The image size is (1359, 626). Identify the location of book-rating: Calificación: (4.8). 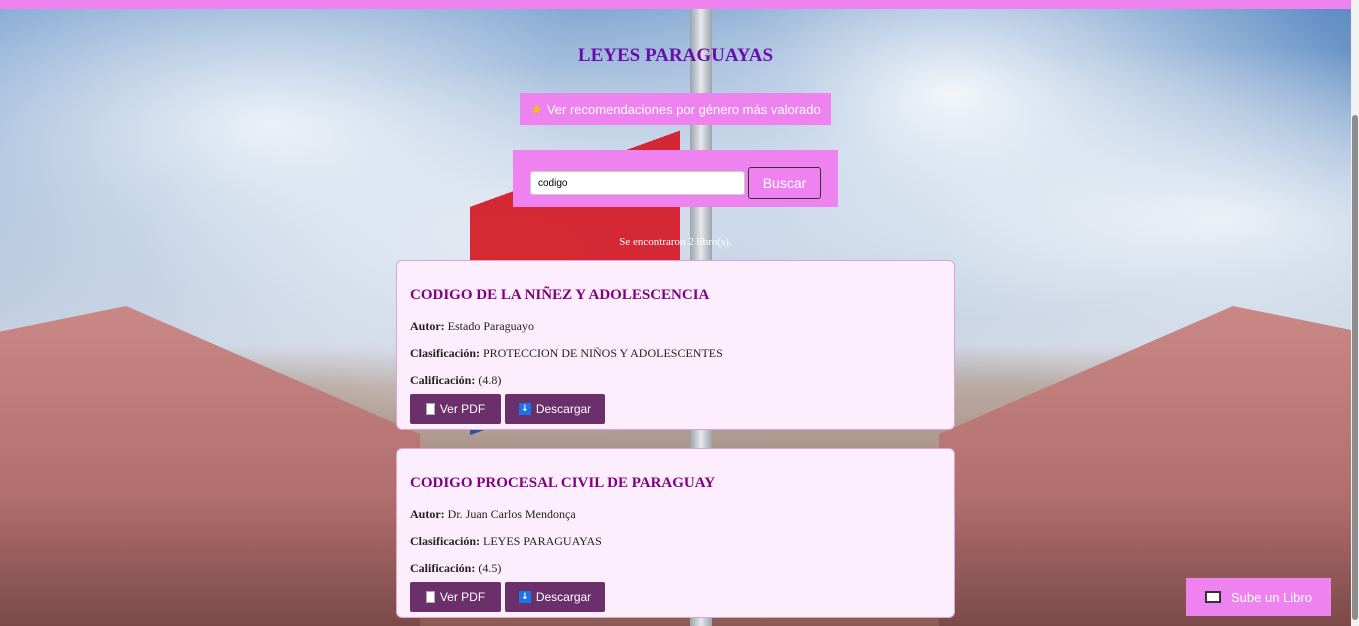
(455, 380).